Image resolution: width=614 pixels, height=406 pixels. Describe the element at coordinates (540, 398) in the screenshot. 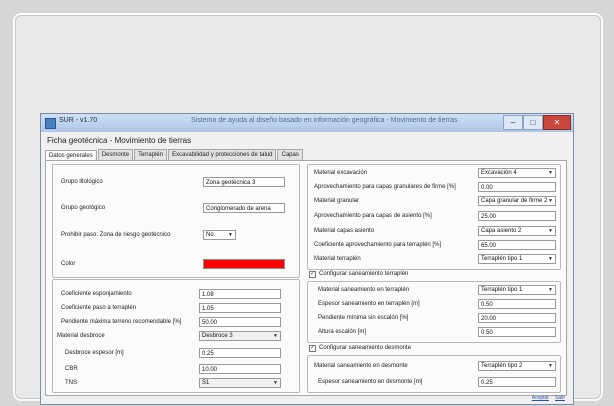

I see `accept-link: Aceptar` at that location.